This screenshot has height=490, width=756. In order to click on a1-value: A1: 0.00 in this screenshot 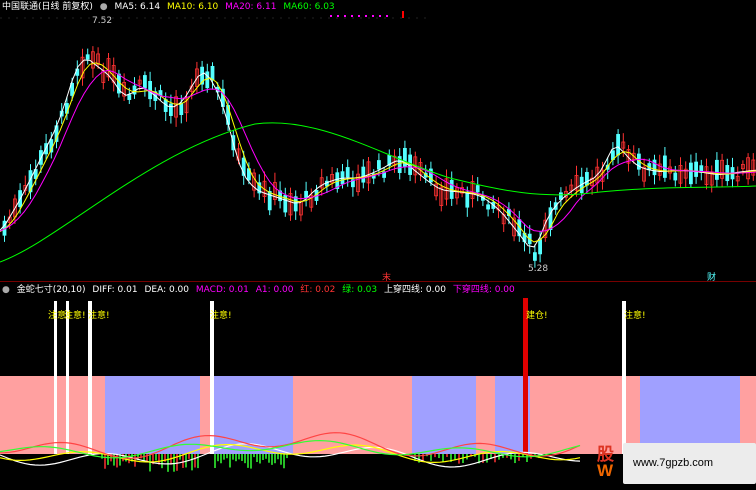, I will do `click(274, 290)`.